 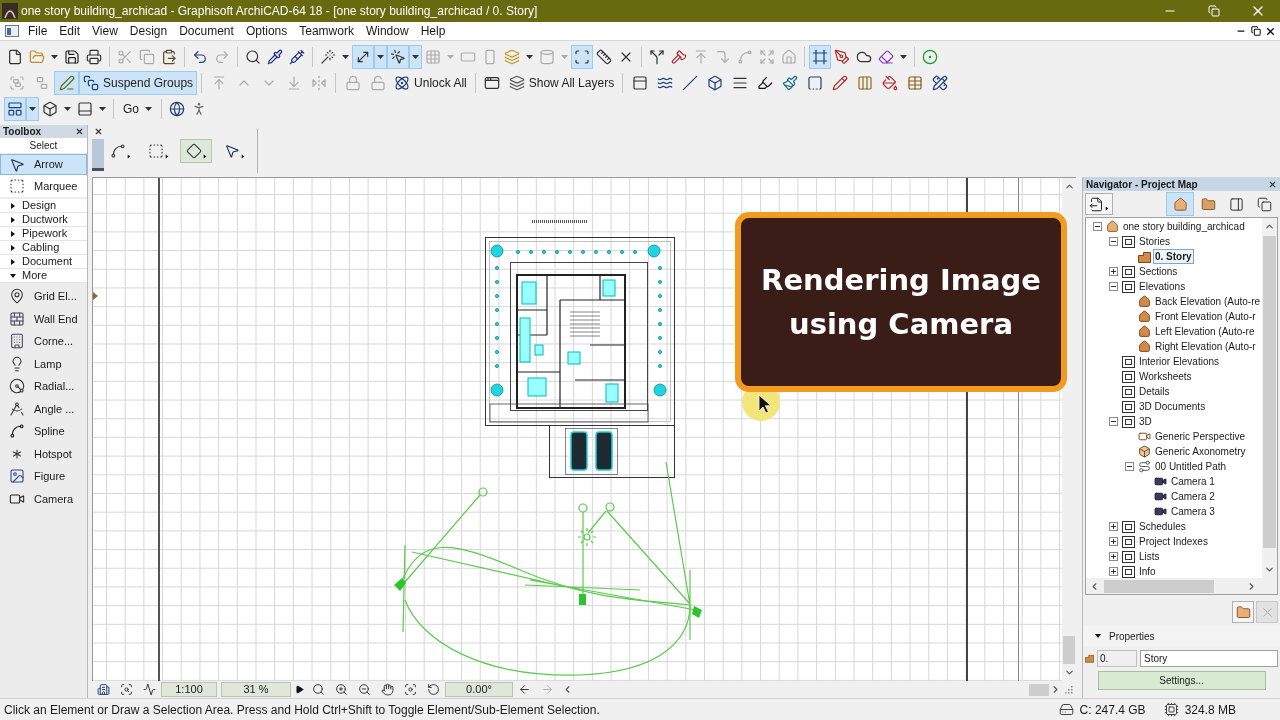 What do you see at coordinates (1181, 636) in the screenshot?
I see `properties-header: Properties` at bounding box center [1181, 636].